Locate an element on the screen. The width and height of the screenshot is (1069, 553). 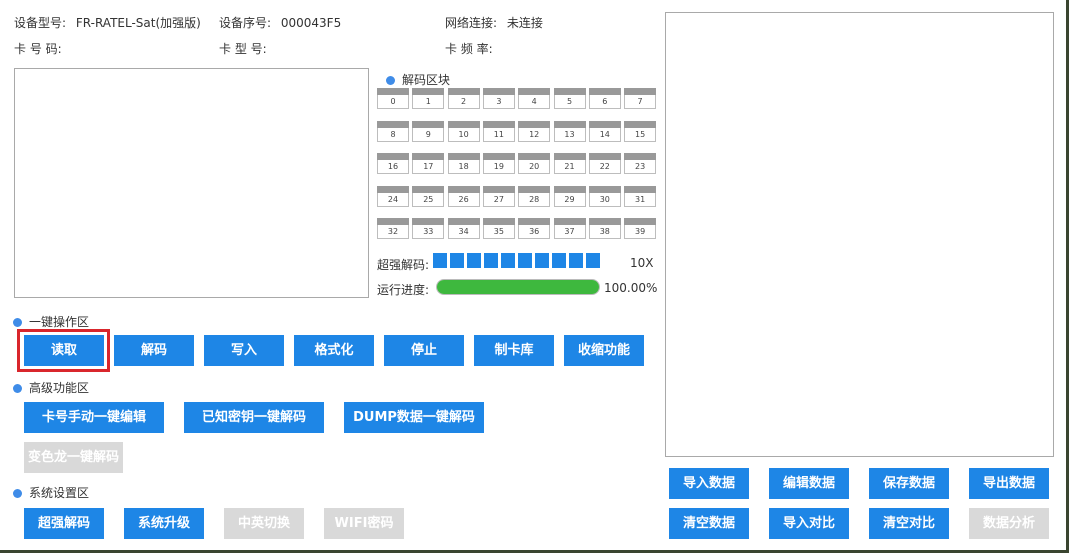
decode-block-number: 7 is located at coordinates (640, 102).